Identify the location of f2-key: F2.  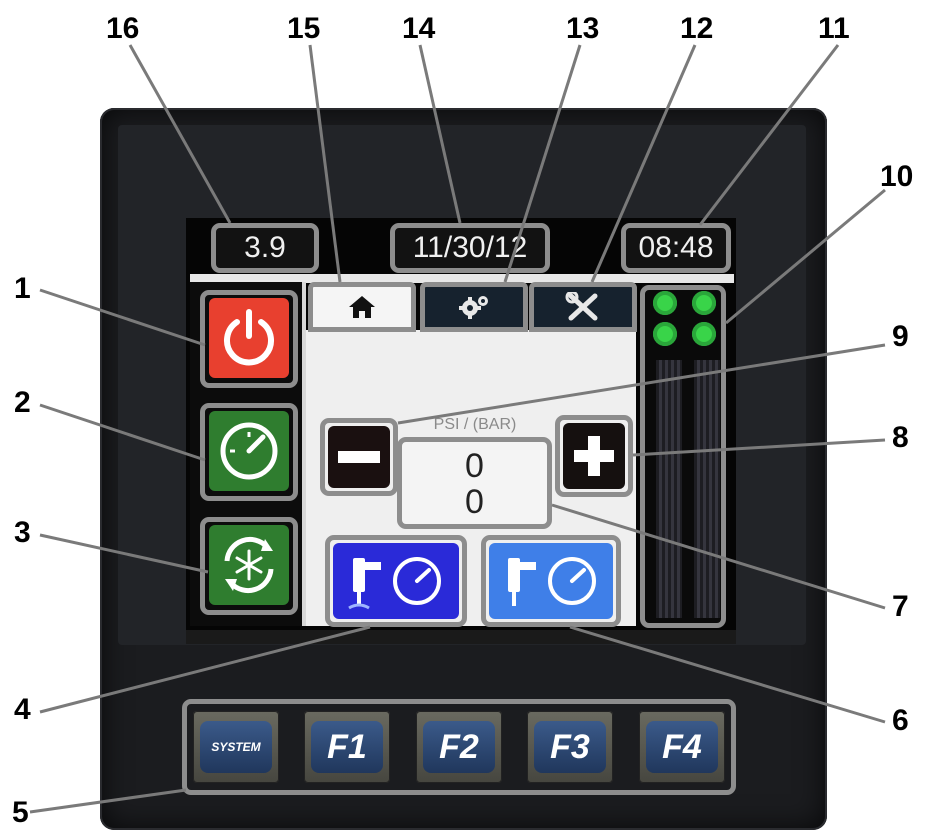
(459, 747).